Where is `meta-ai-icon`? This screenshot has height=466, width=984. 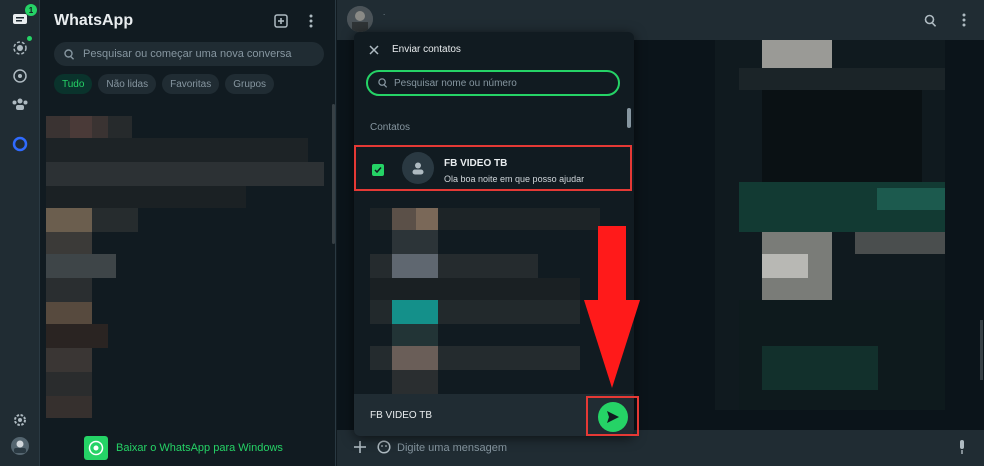 meta-ai-icon is located at coordinates (20, 144).